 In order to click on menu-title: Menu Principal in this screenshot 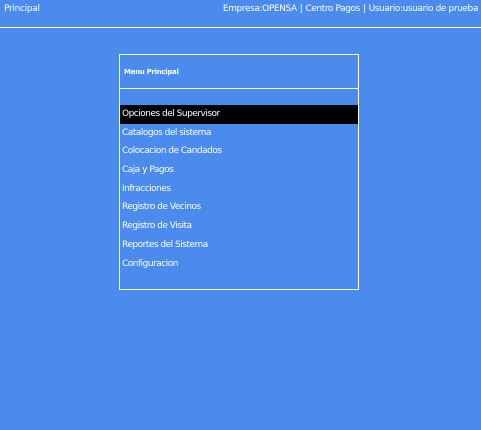, I will do `click(151, 72)`.